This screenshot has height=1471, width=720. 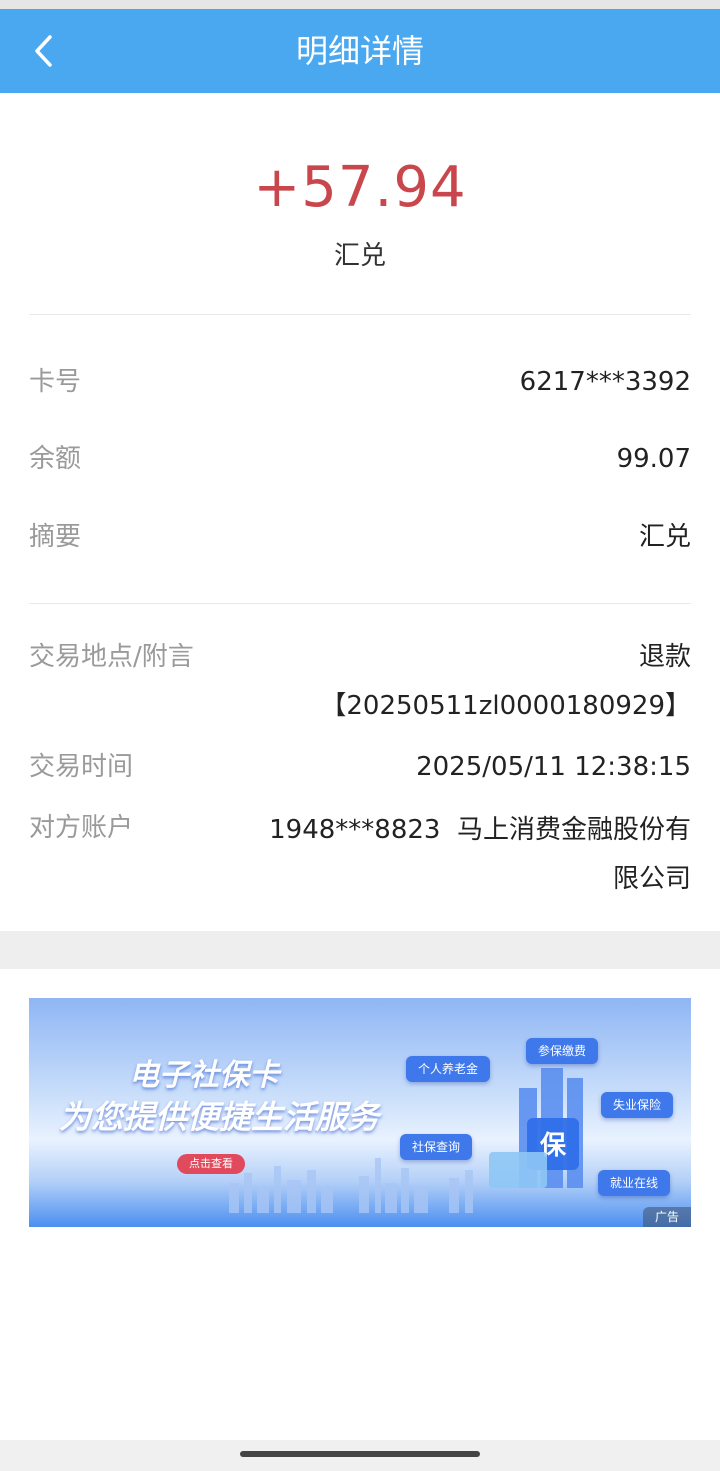 What do you see at coordinates (448, 1069) in the screenshot?
I see `banner-bubble: 个人养老金` at bounding box center [448, 1069].